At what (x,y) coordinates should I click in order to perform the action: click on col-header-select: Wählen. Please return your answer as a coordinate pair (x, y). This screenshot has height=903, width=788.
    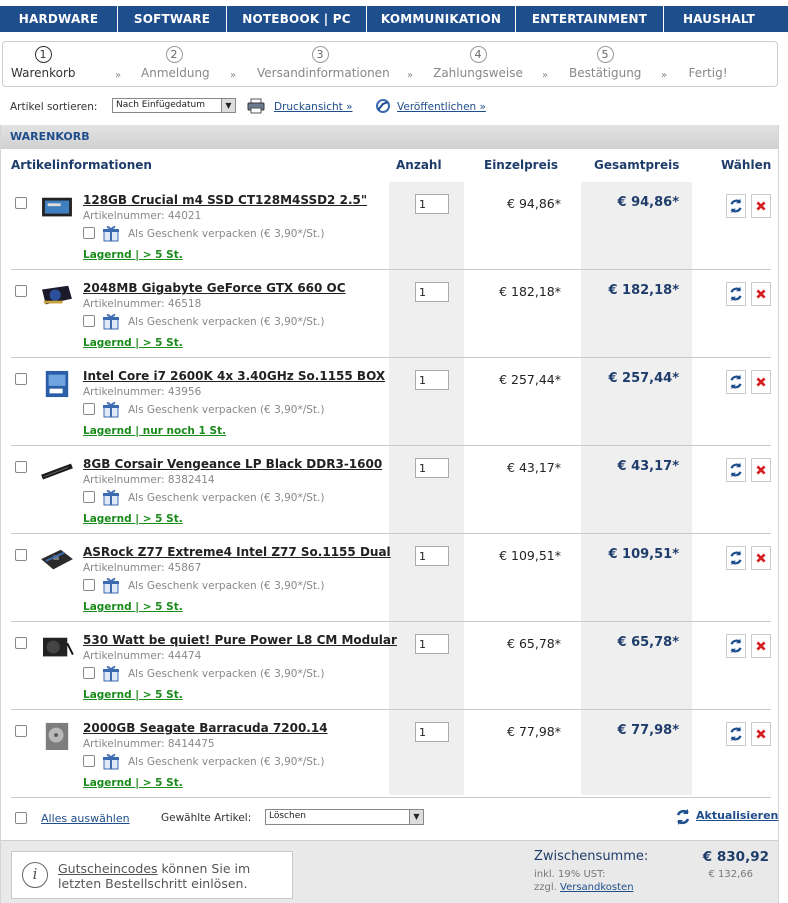
    Looking at the image, I should click on (746, 165).